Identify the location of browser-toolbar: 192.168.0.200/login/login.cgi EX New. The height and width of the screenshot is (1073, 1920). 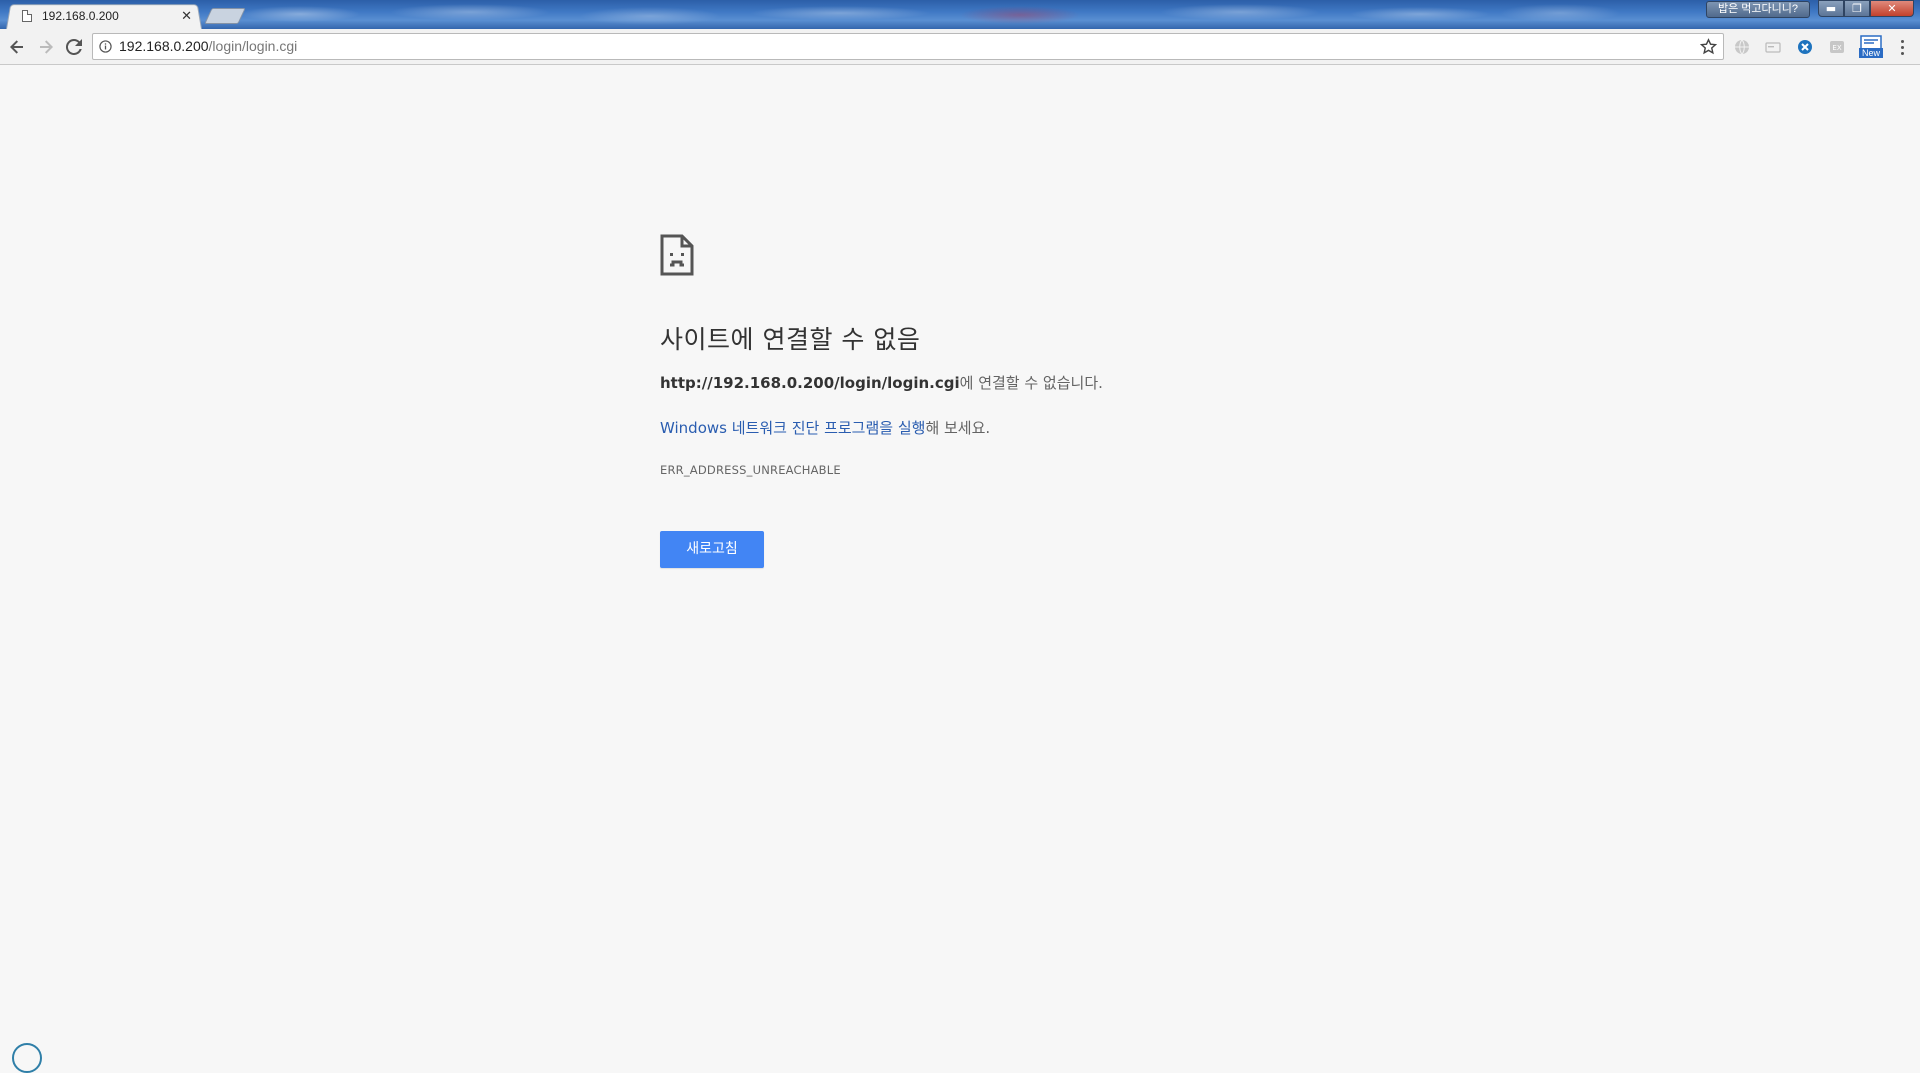
(960, 47).